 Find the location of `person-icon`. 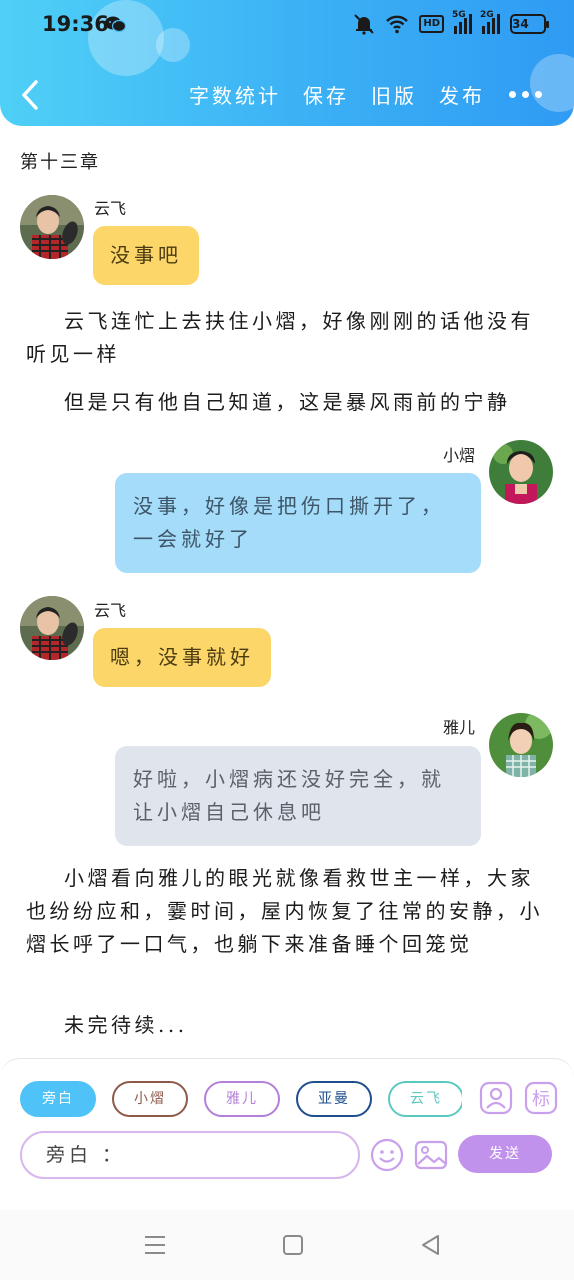

person-icon is located at coordinates (496, 1098).